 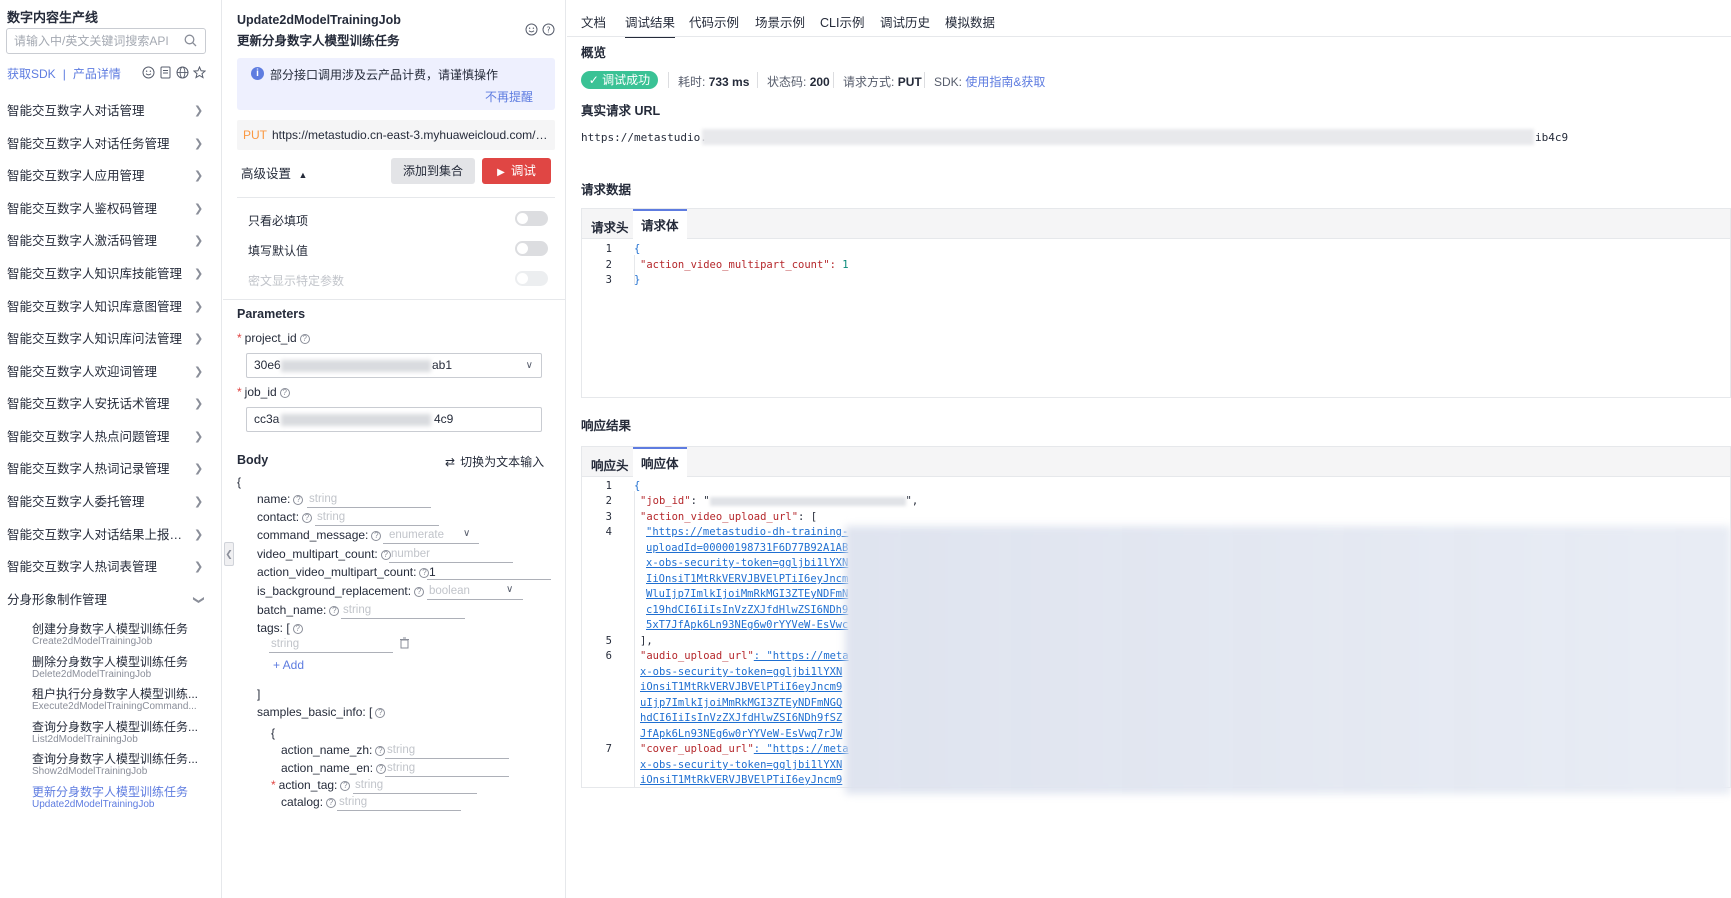 What do you see at coordinates (714, 21) in the screenshot?
I see `tab-code-examples: 代码示例` at bounding box center [714, 21].